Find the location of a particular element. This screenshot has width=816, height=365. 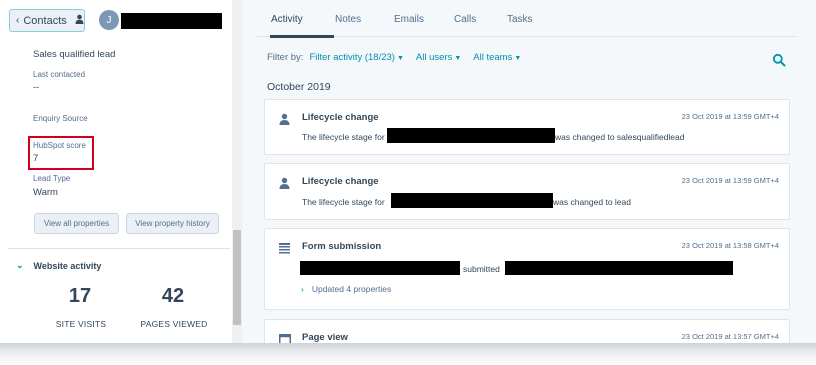

view-property-history-button: View property history is located at coordinates (172, 223).